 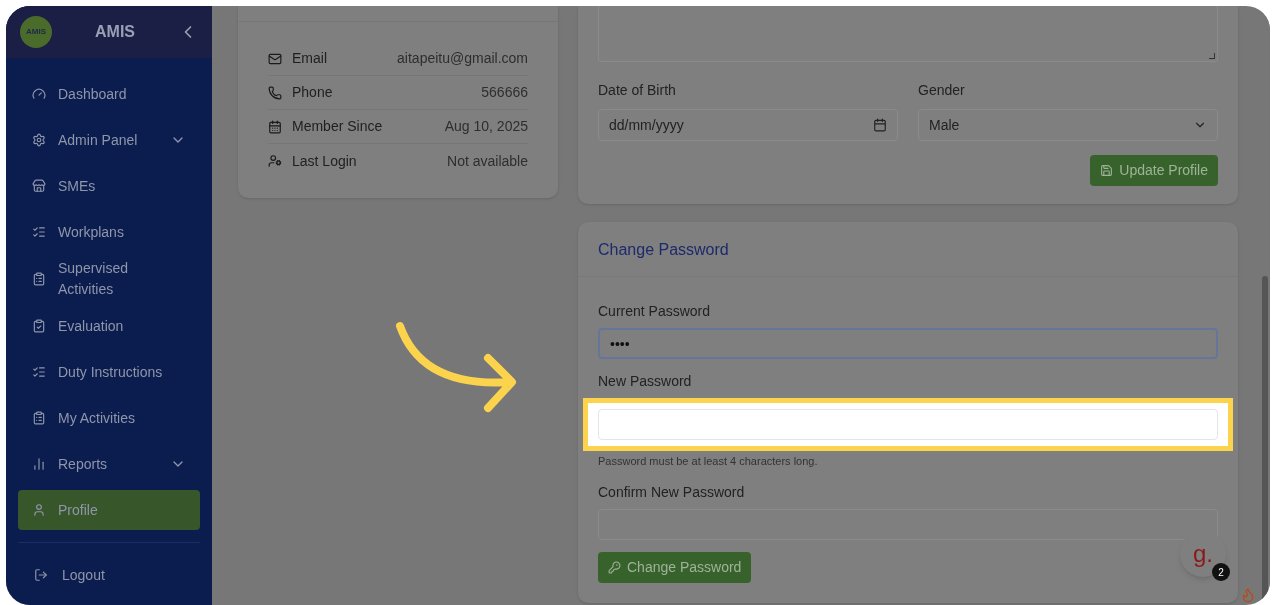 I want to click on store-icon, so click(x=39, y=186).